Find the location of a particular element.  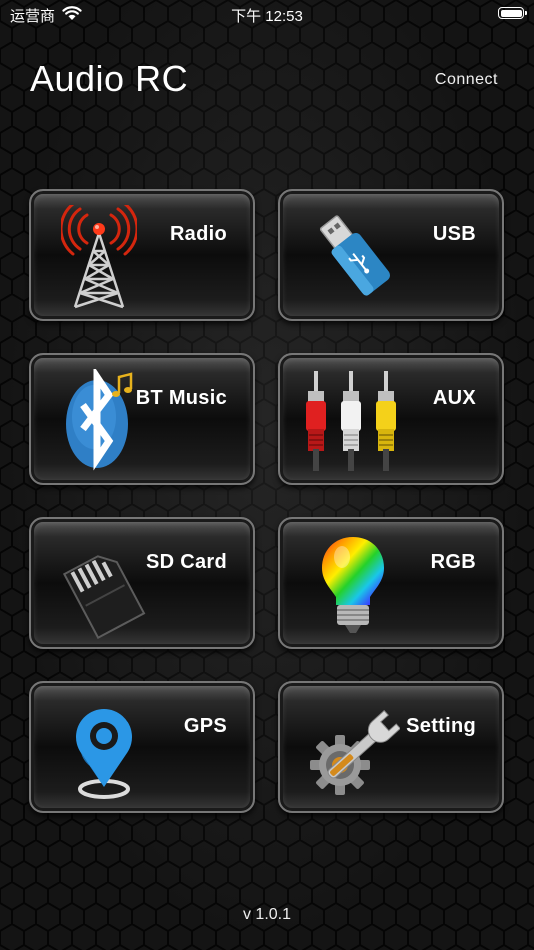

rca-cables-icon is located at coordinates (351, 421).